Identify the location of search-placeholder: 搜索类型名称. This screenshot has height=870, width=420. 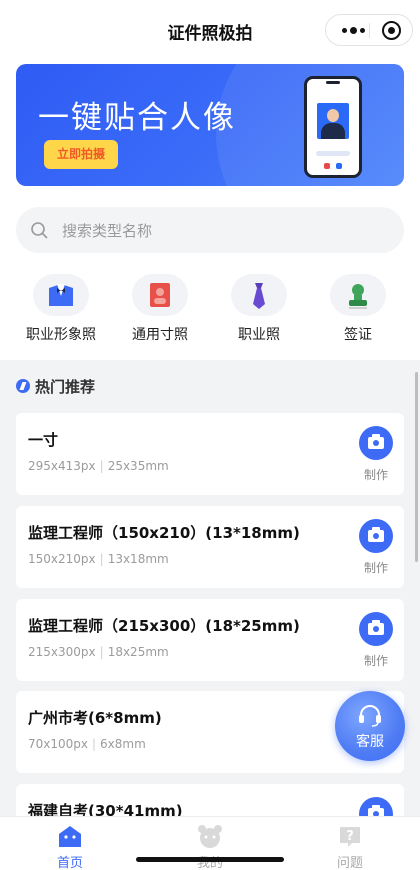
(107, 231).